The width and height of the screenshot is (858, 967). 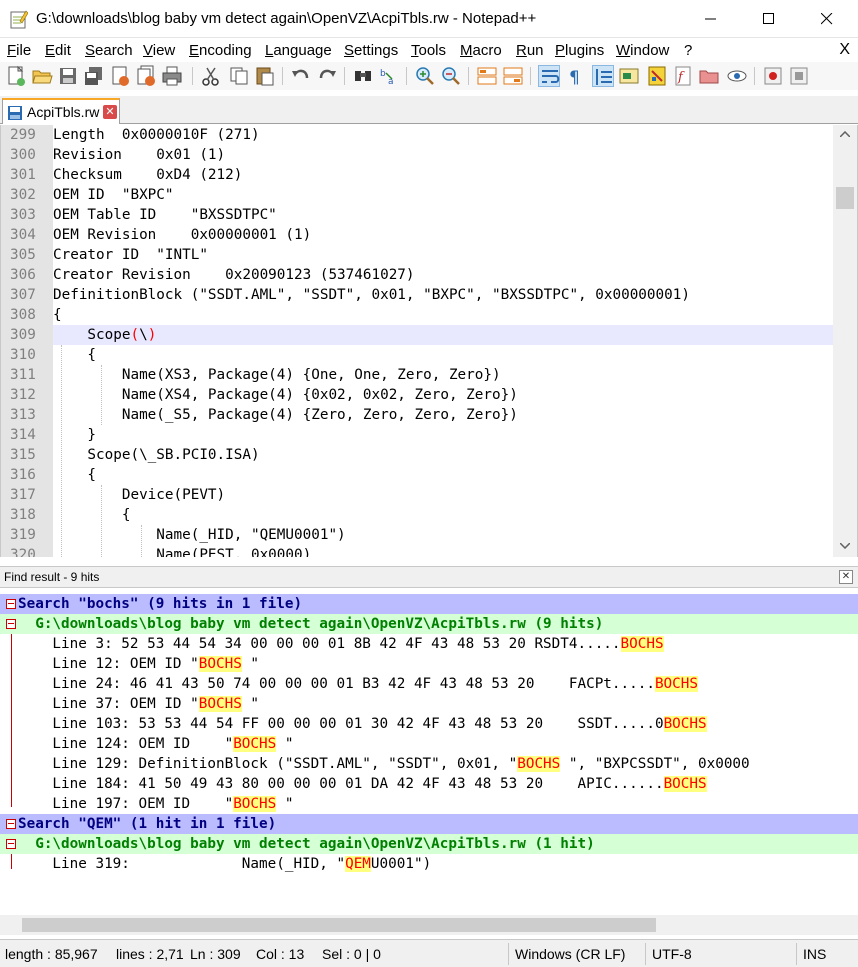 I want to click on status-insert-mode: INS, so click(x=814, y=954).